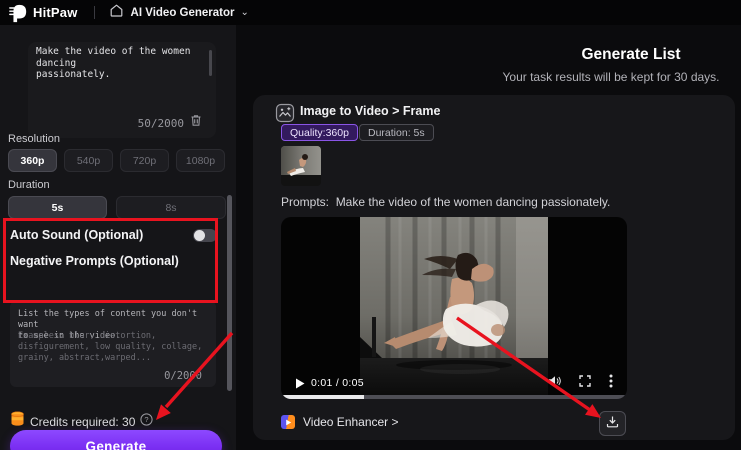  I want to click on prompts-label: Prompts:, so click(305, 202).